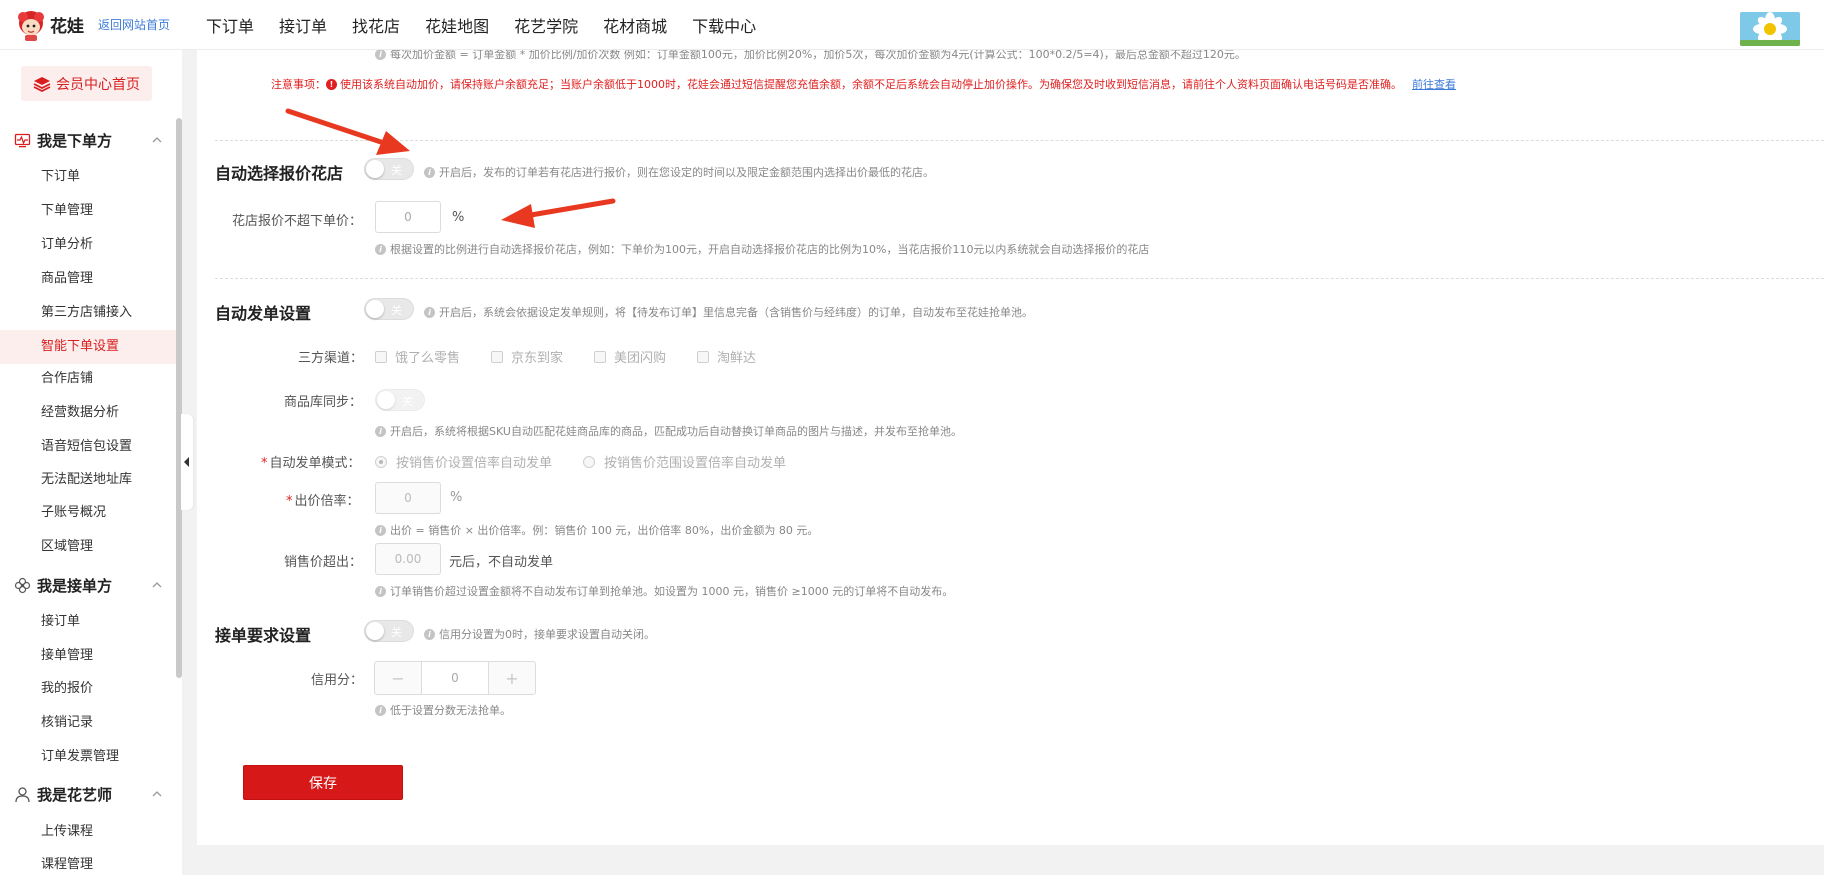 The height and width of the screenshot is (875, 1824). I want to click on channel-meituan-label: 美团闪购, so click(640, 358).